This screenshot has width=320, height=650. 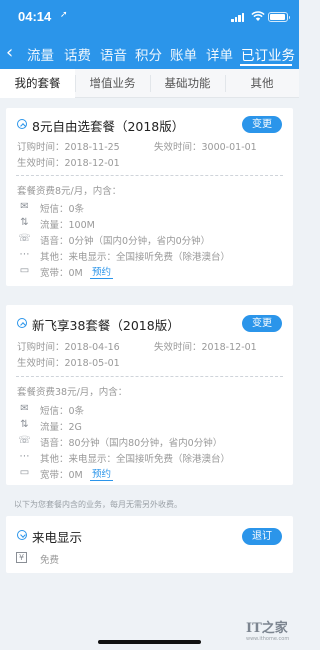 I want to click on effective-time: 生效时间：2018-12-01, so click(x=68, y=163).